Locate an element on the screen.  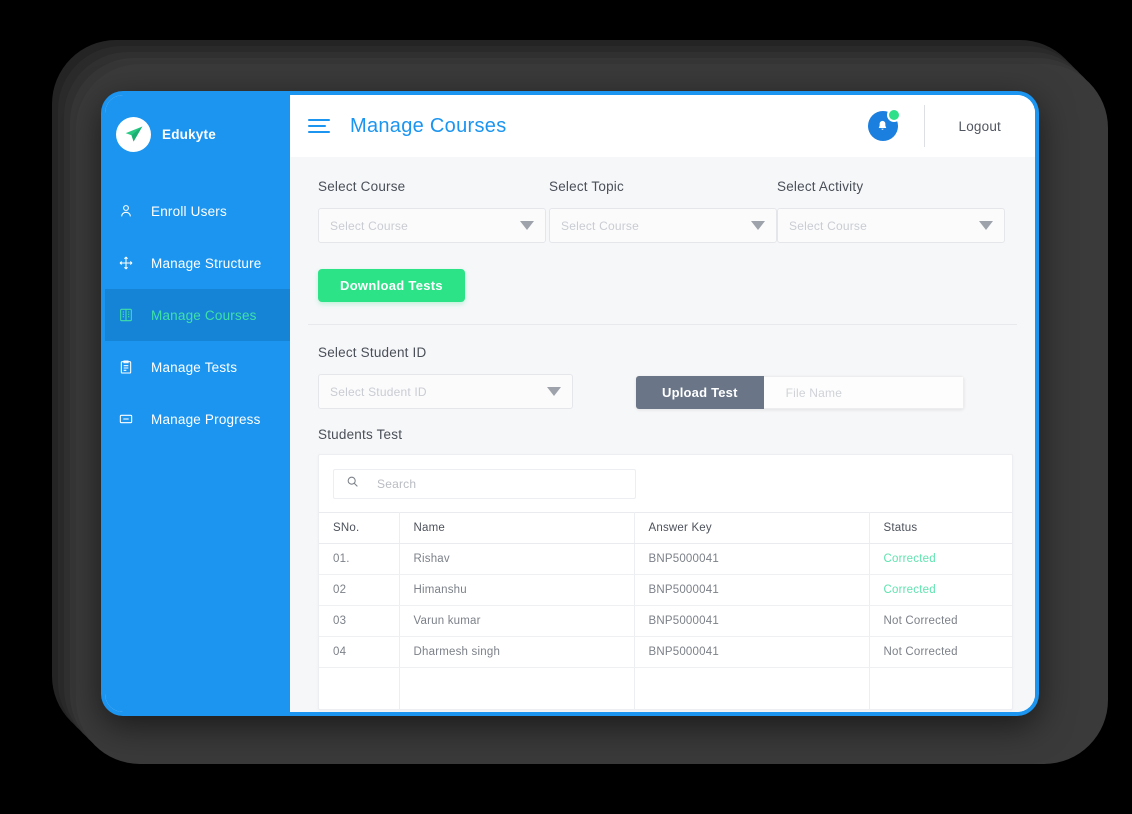
students-test-title: Students Test is located at coordinates (360, 434).